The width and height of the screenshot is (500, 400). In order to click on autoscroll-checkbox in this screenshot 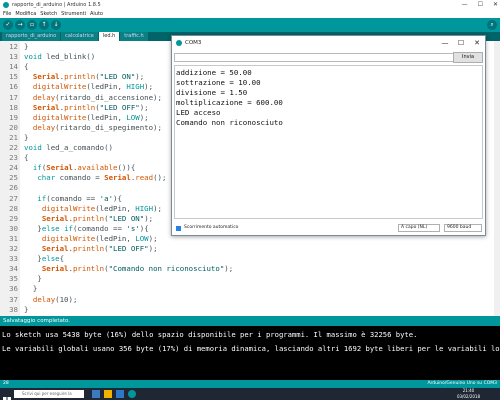, I will do `click(178, 228)`.